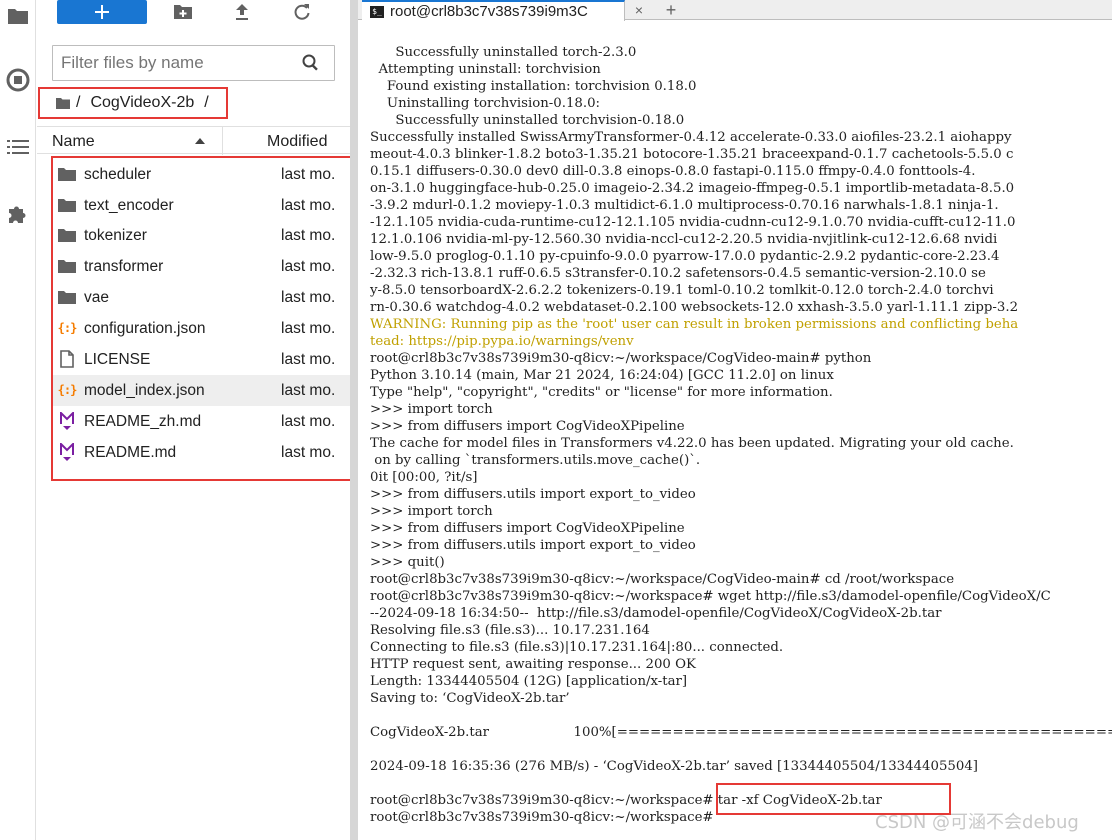 This screenshot has height=840, width=1112. Describe the element at coordinates (202, 452) in the screenshot. I see `file-row-readme-md: README.md last mo.` at that location.